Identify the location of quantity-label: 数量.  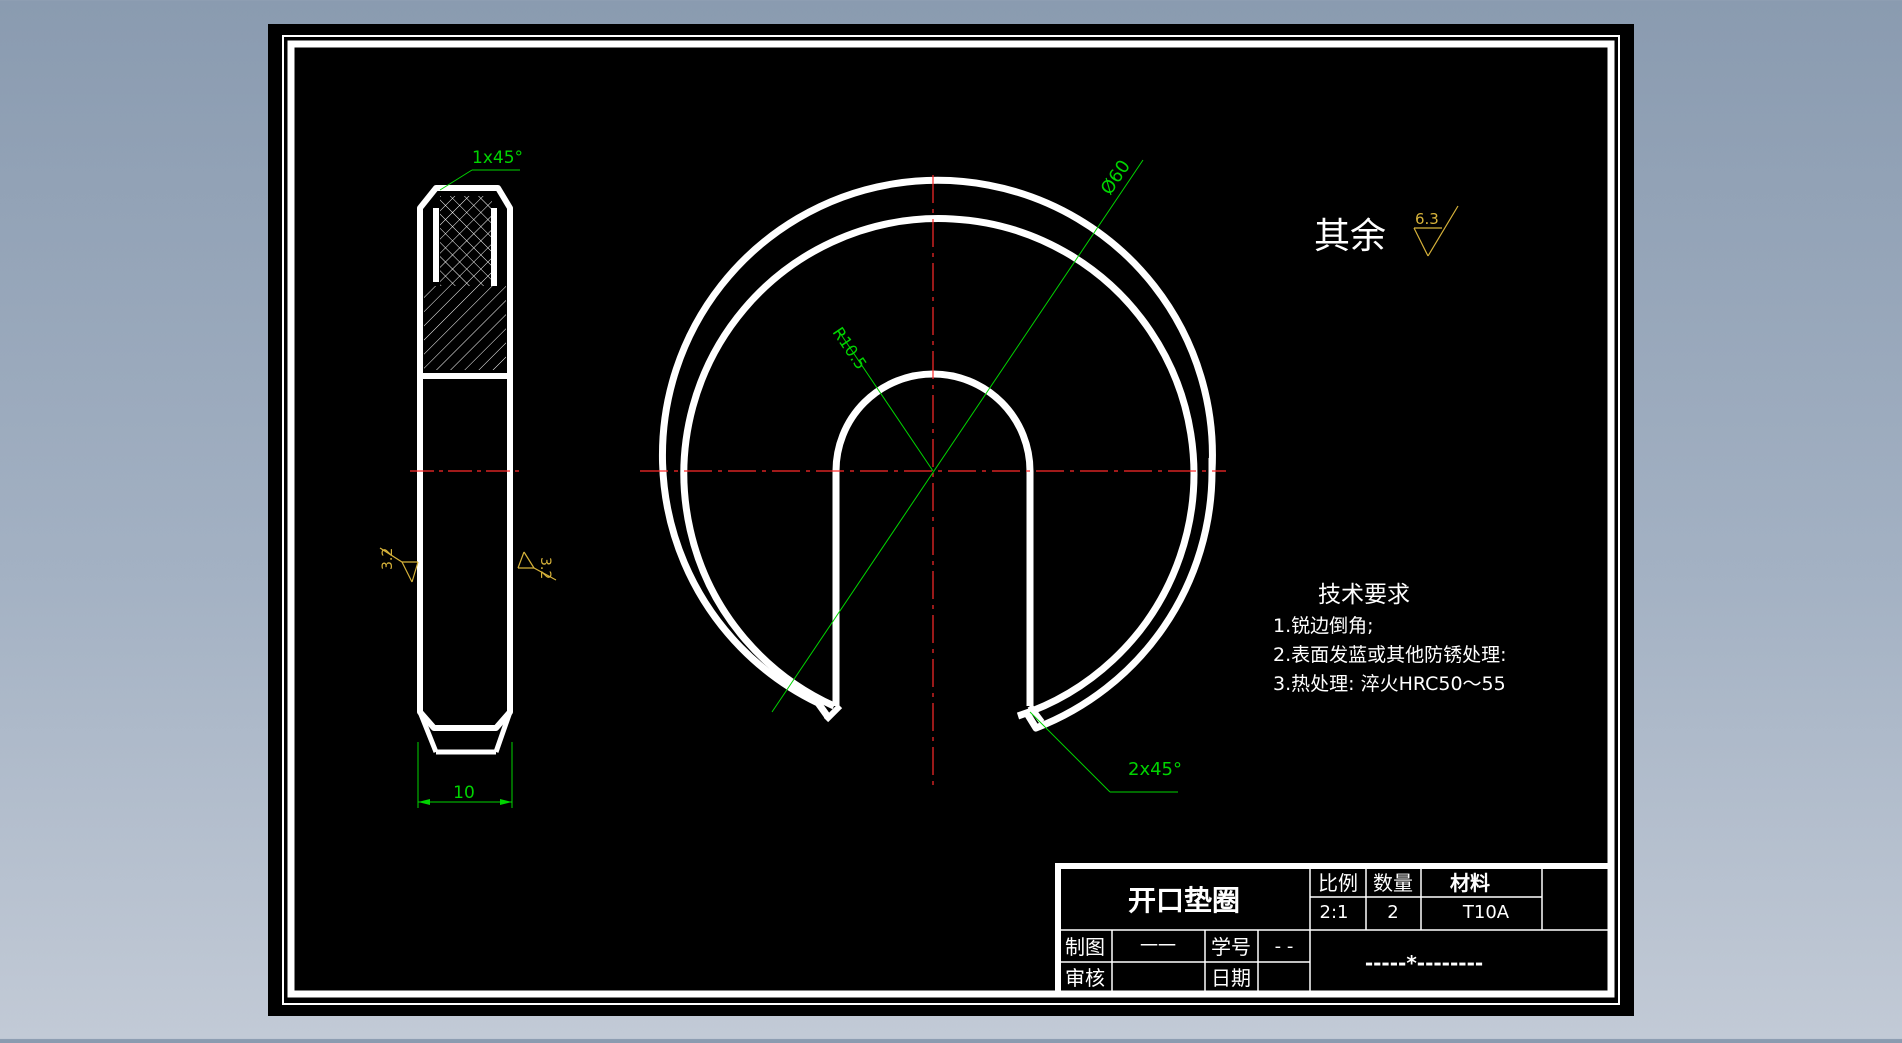
(1393, 883).